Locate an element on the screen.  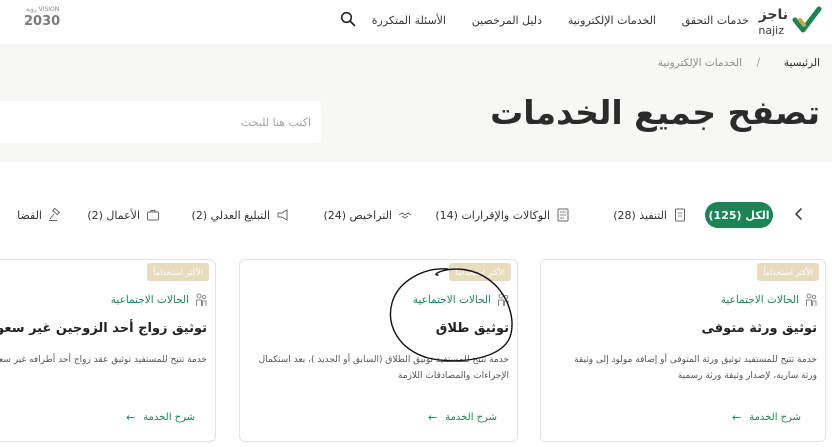
service-description-line: ورثة سارية، لإصدار وثيقة ورثة رسمية is located at coordinates (747, 376).